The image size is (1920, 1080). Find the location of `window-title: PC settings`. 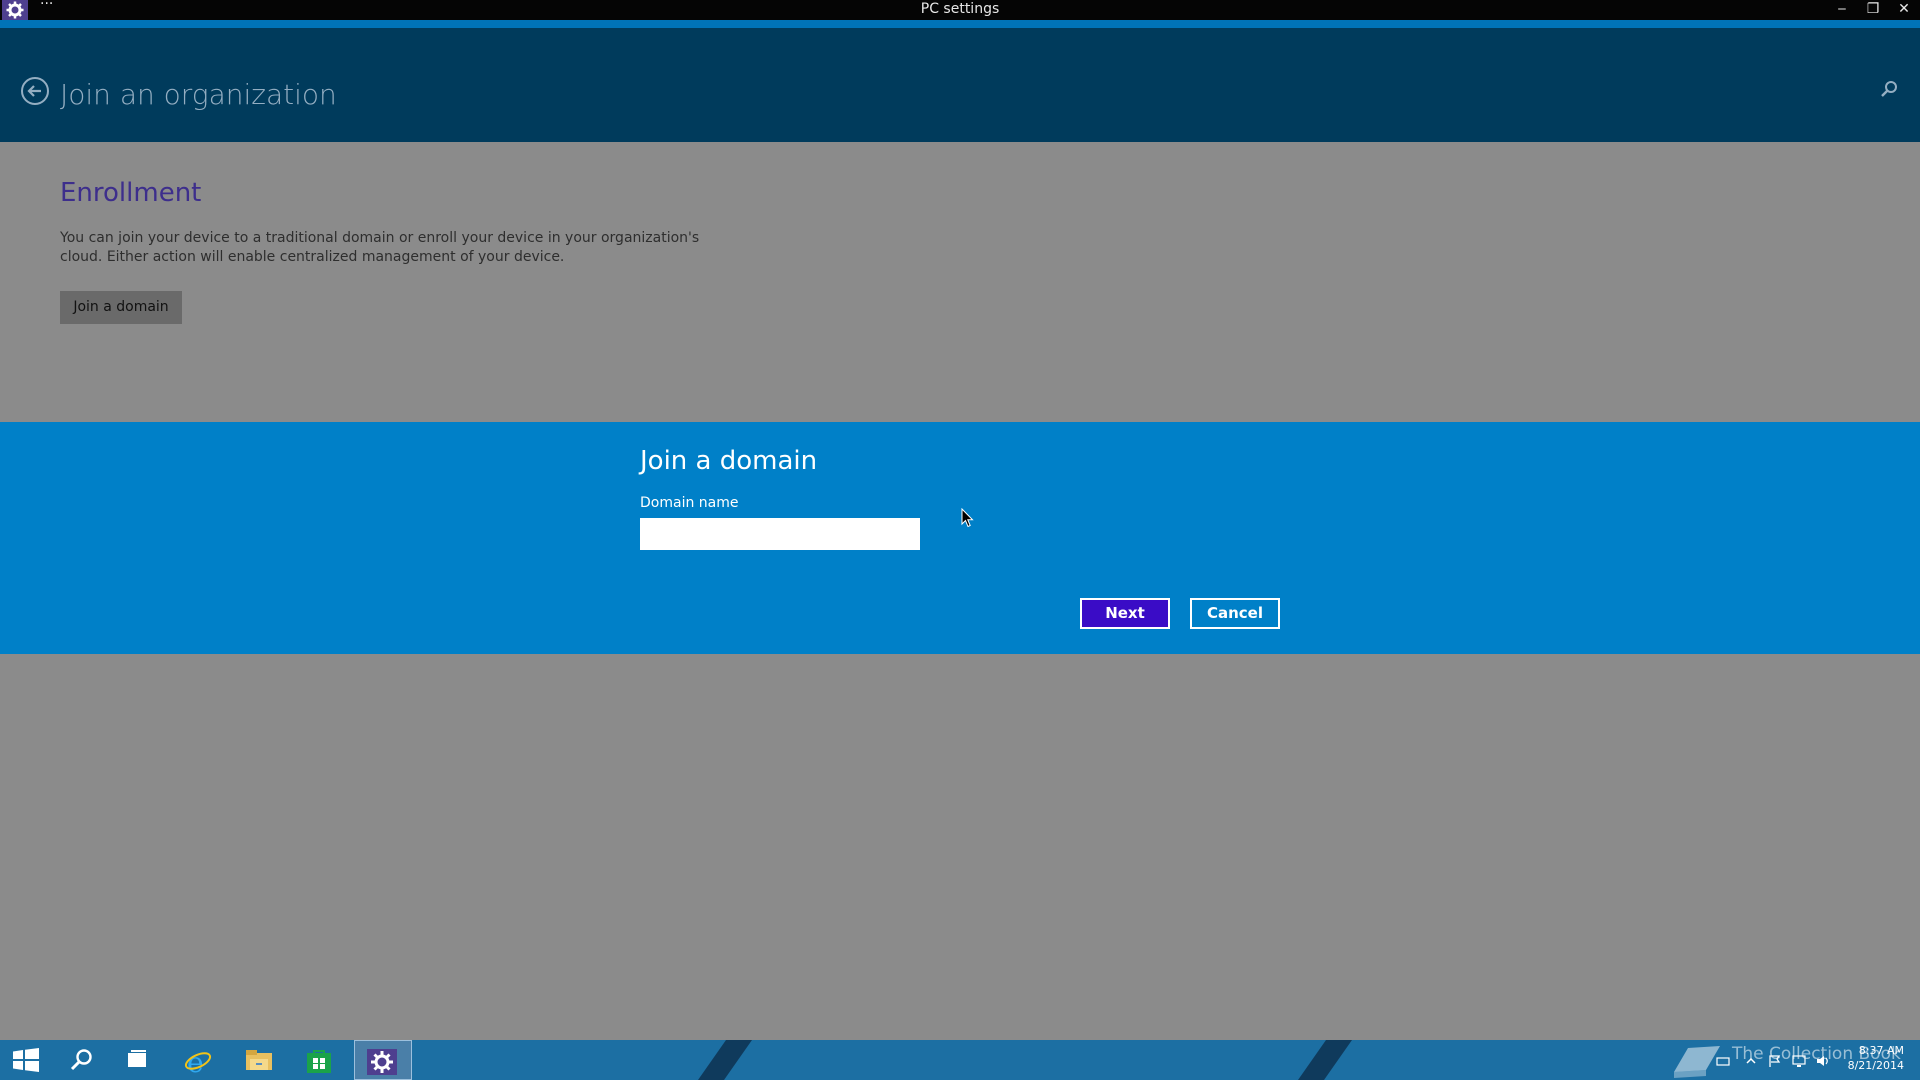

window-title: PC settings is located at coordinates (960, 9).